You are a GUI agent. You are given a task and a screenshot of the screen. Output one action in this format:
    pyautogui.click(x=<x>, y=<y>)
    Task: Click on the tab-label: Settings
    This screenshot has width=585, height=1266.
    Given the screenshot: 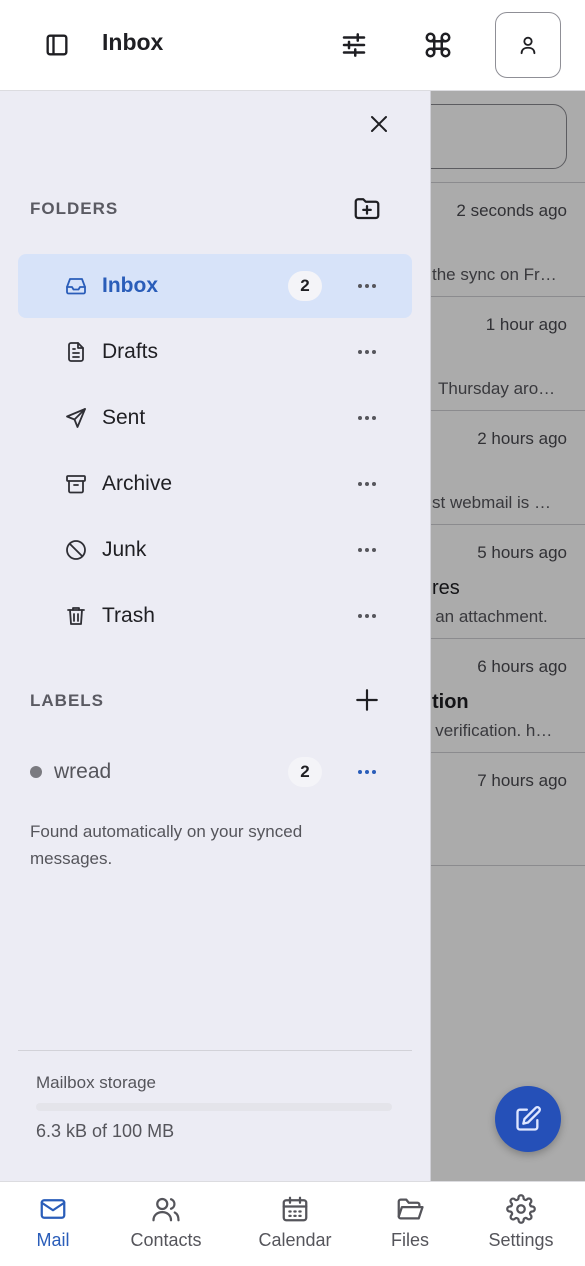 What is the action you would take?
    pyautogui.click(x=521, y=1240)
    